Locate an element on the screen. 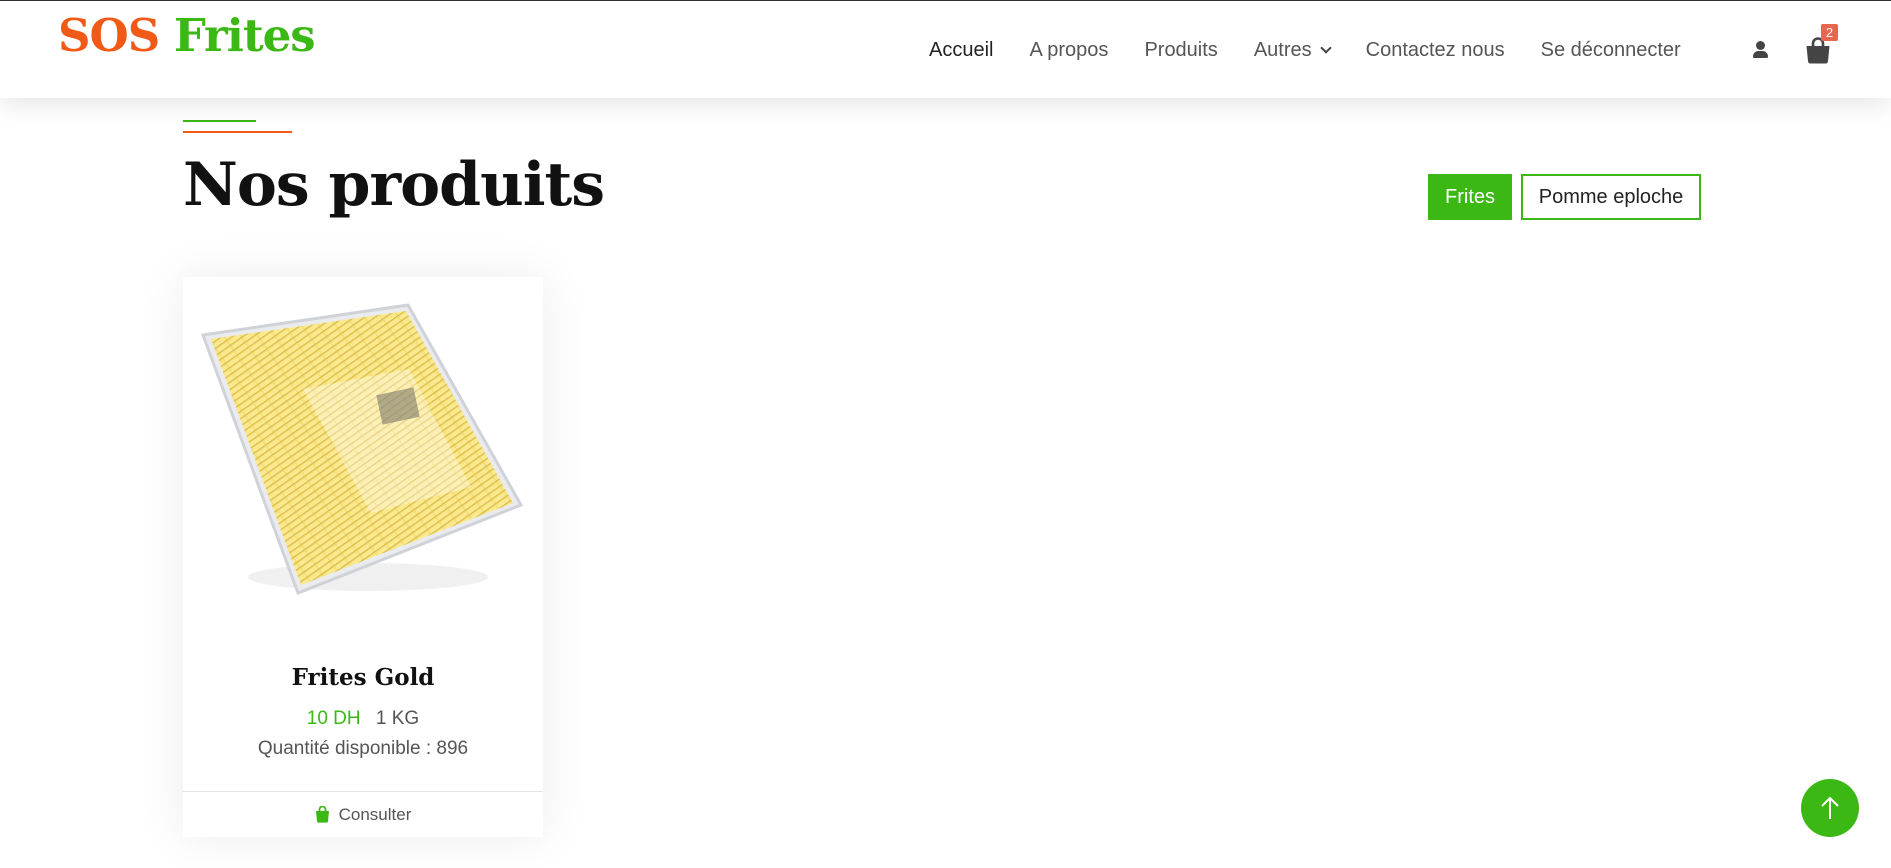 The width and height of the screenshot is (1891, 868). user-icon-body is located at coordinates (1760, 54).